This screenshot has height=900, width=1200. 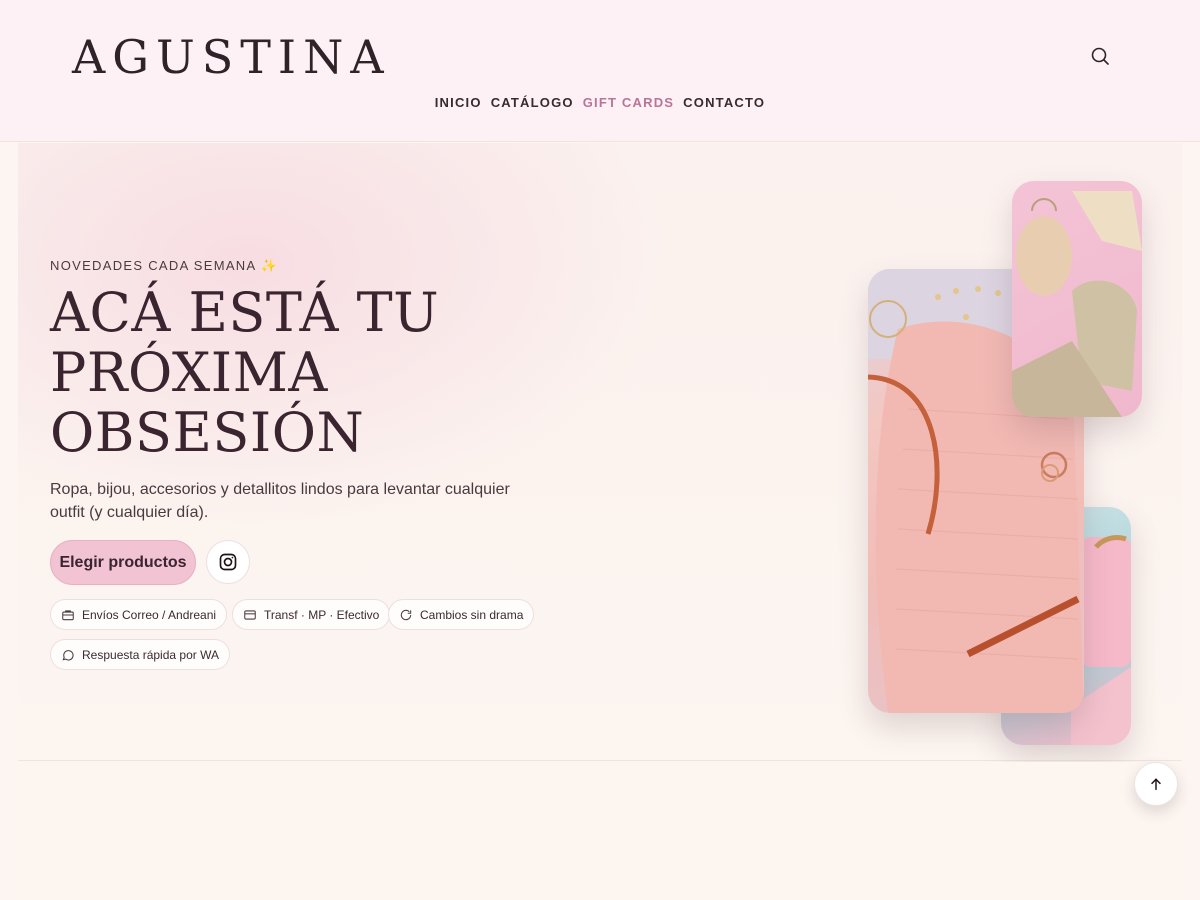 I want to click on chip-shipping: Envíos Correo / Andreani, so click(x=139, y=614).